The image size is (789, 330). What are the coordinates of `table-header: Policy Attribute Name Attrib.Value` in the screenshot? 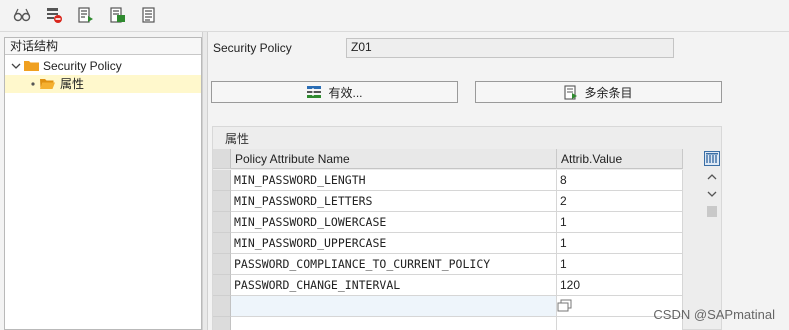 It's located at (448, 159).